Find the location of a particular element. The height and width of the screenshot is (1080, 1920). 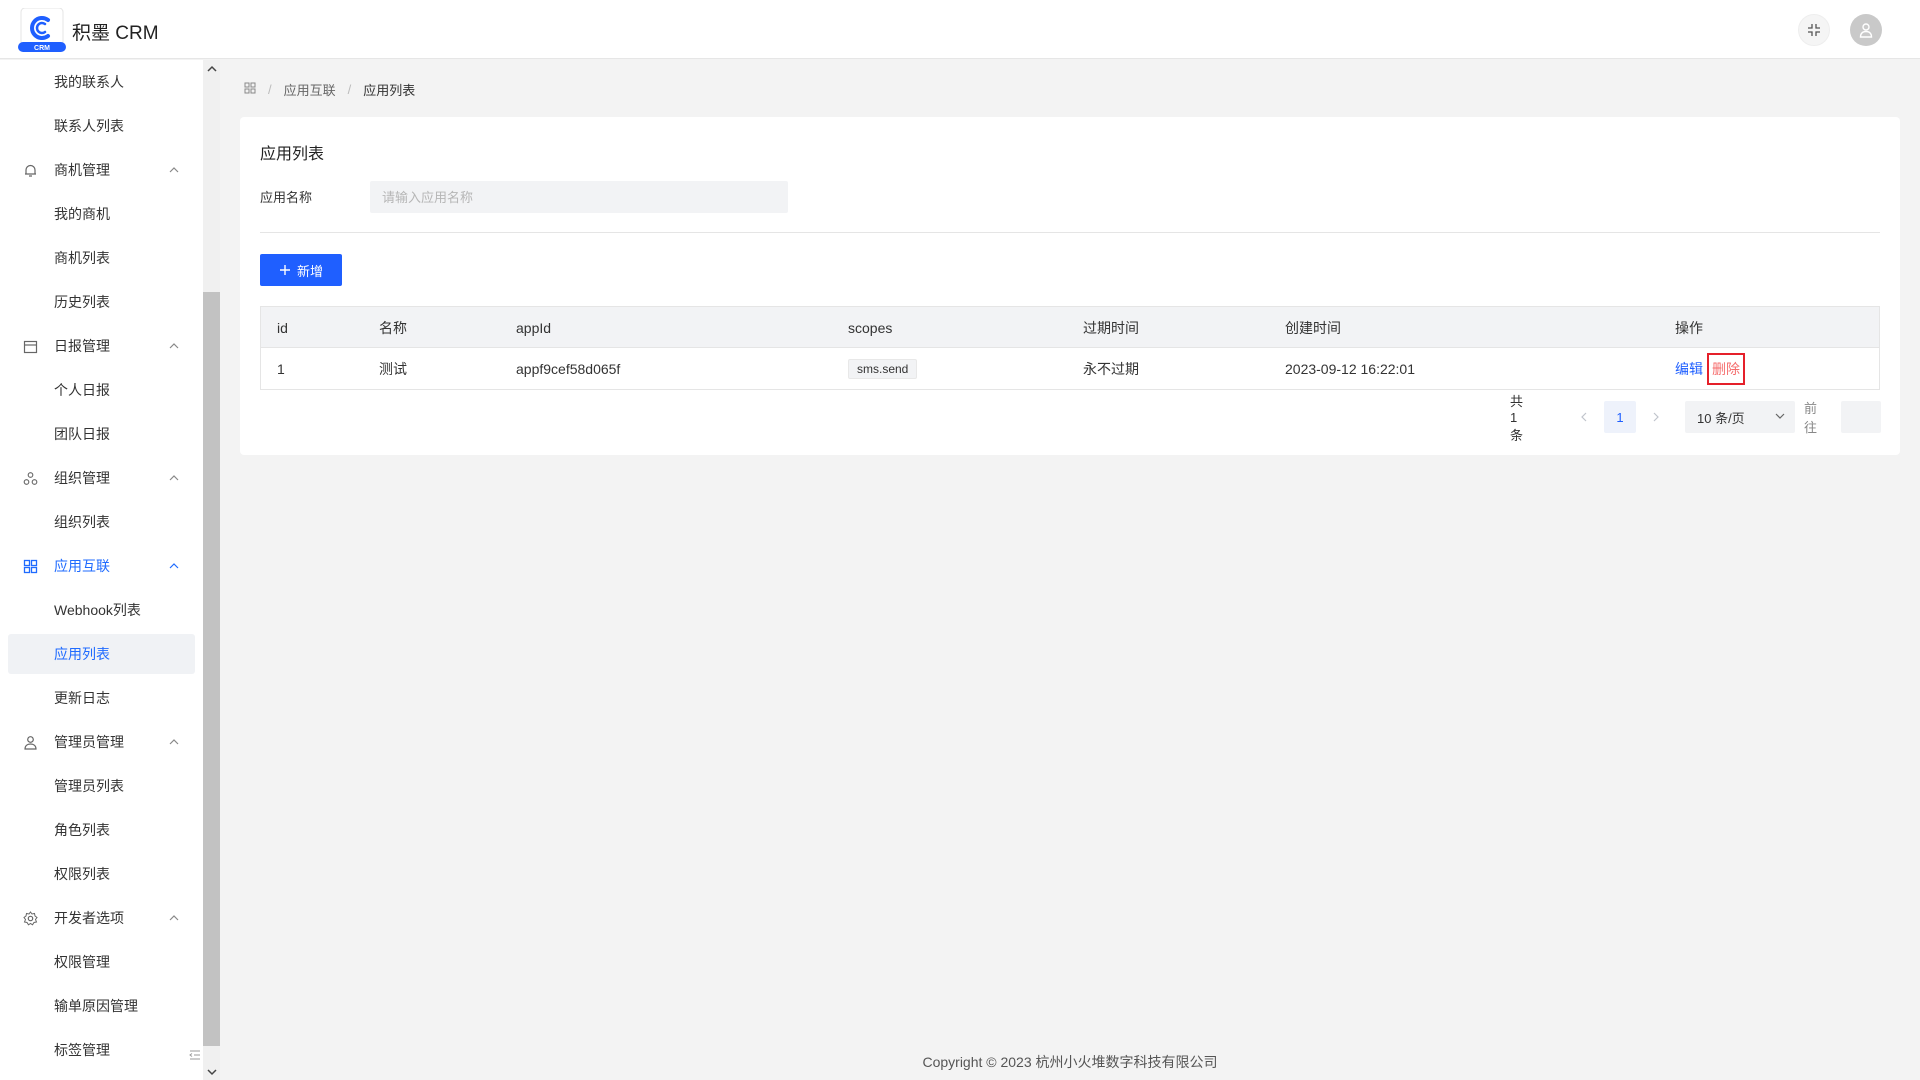

sidebar-scrollbar-thumb is located at coordinates (211, 669).